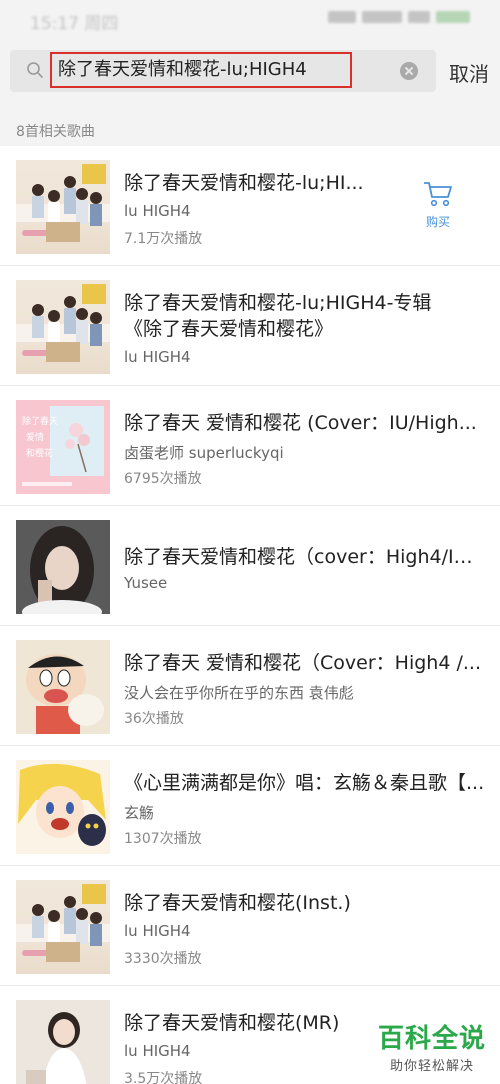 The image size is (500, 1084). I want to click on status-icons, so click(399, 17).